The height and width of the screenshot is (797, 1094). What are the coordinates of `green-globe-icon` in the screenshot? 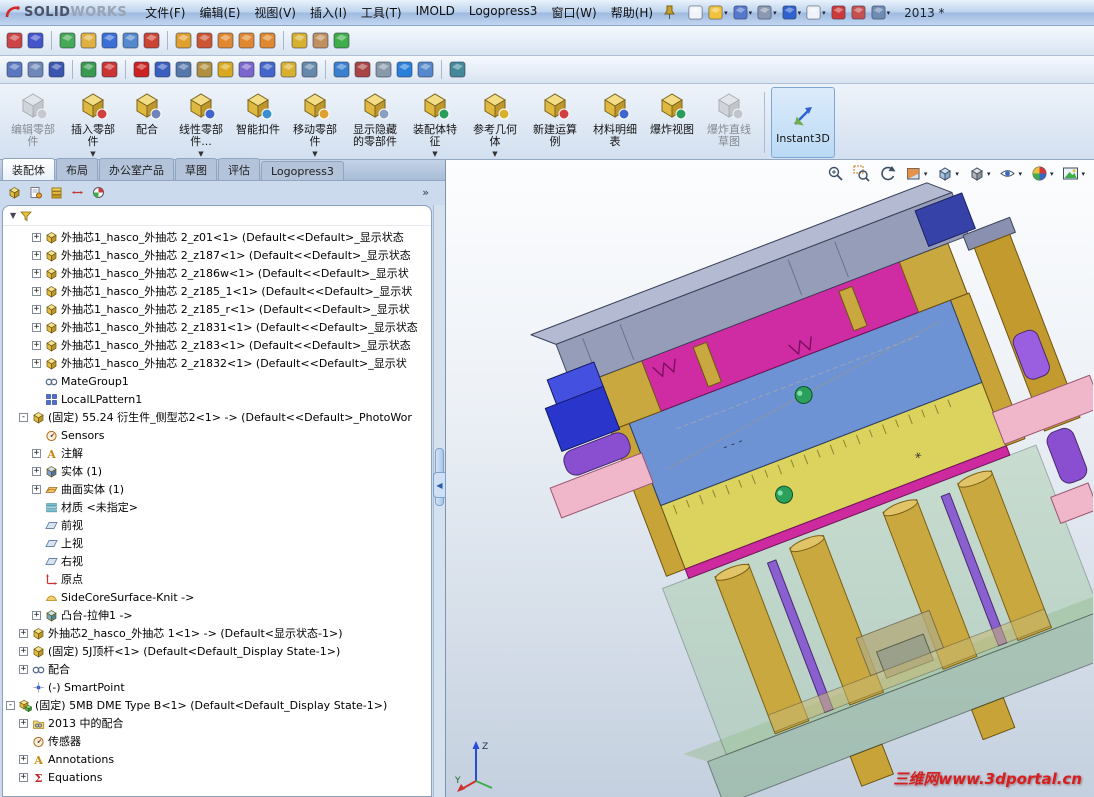 It's located at (67, 40).